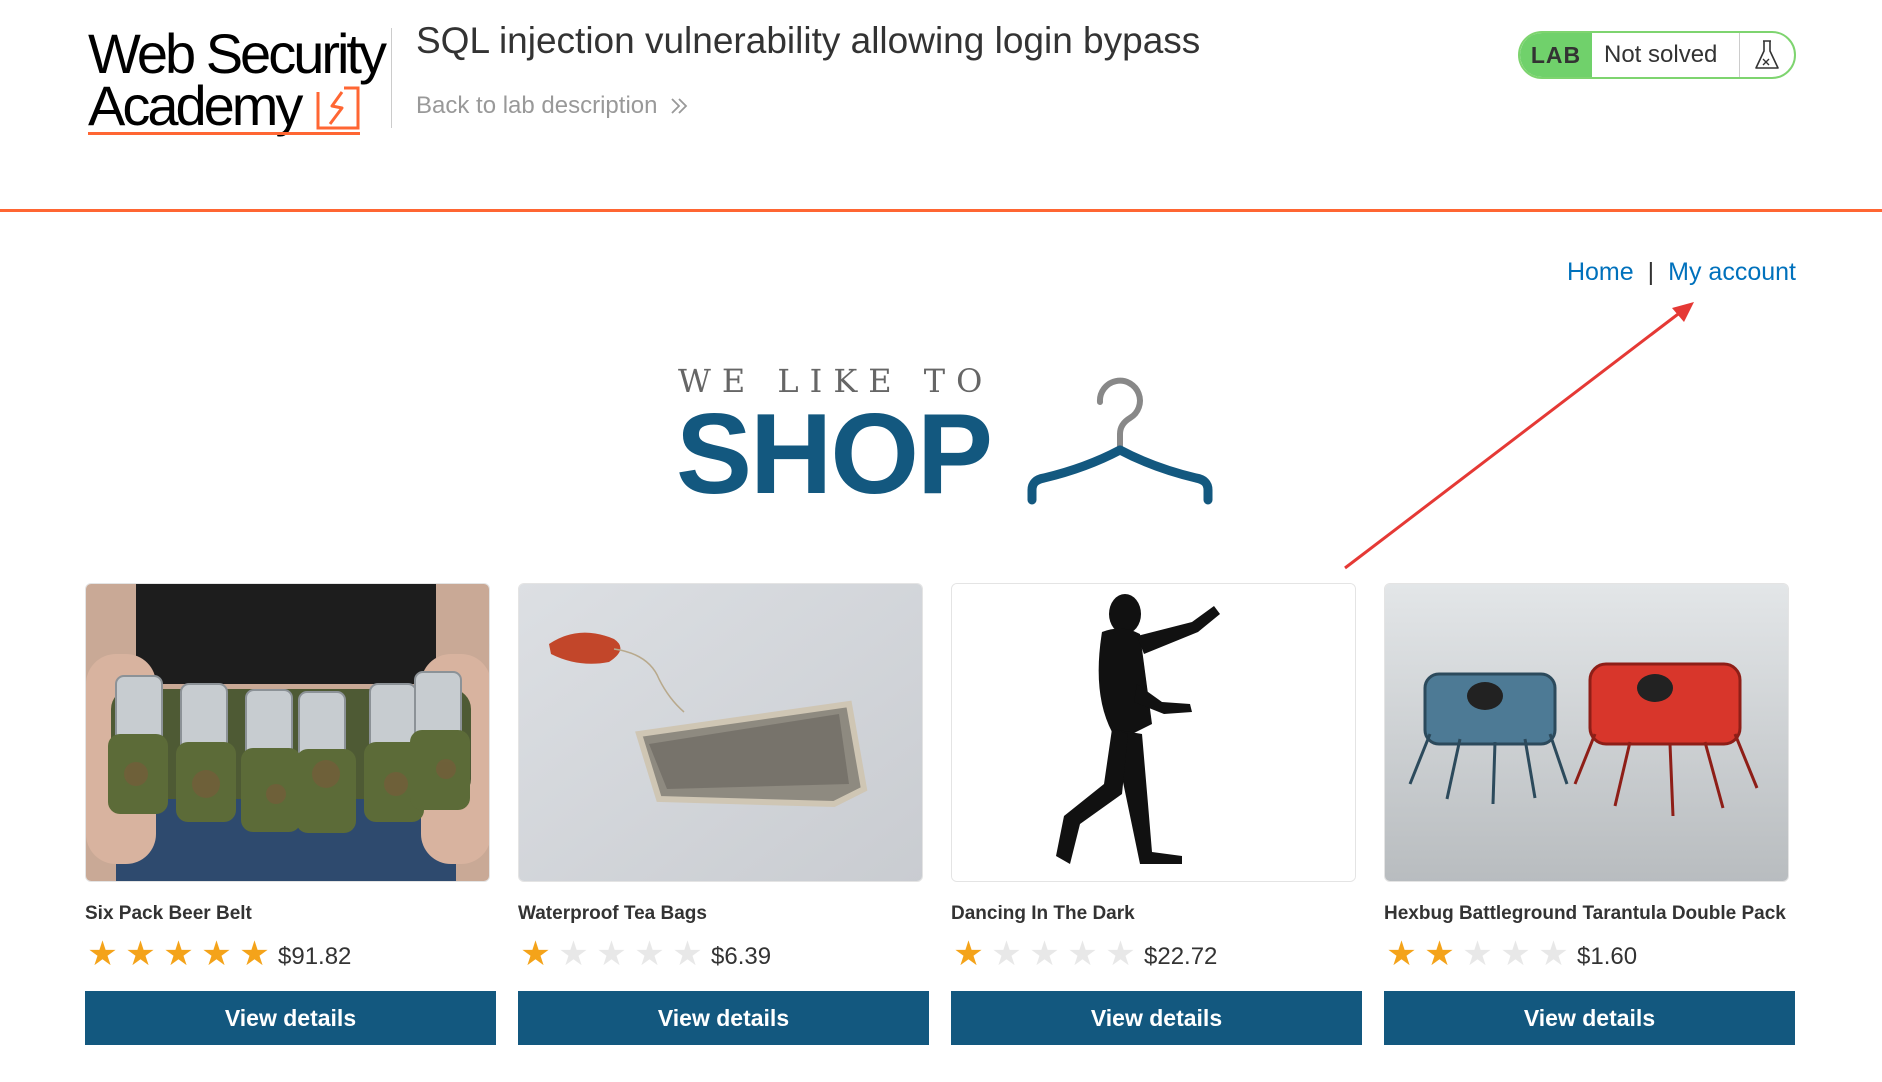  I want to click on double-chevron-right-icon, so click(679, 106).